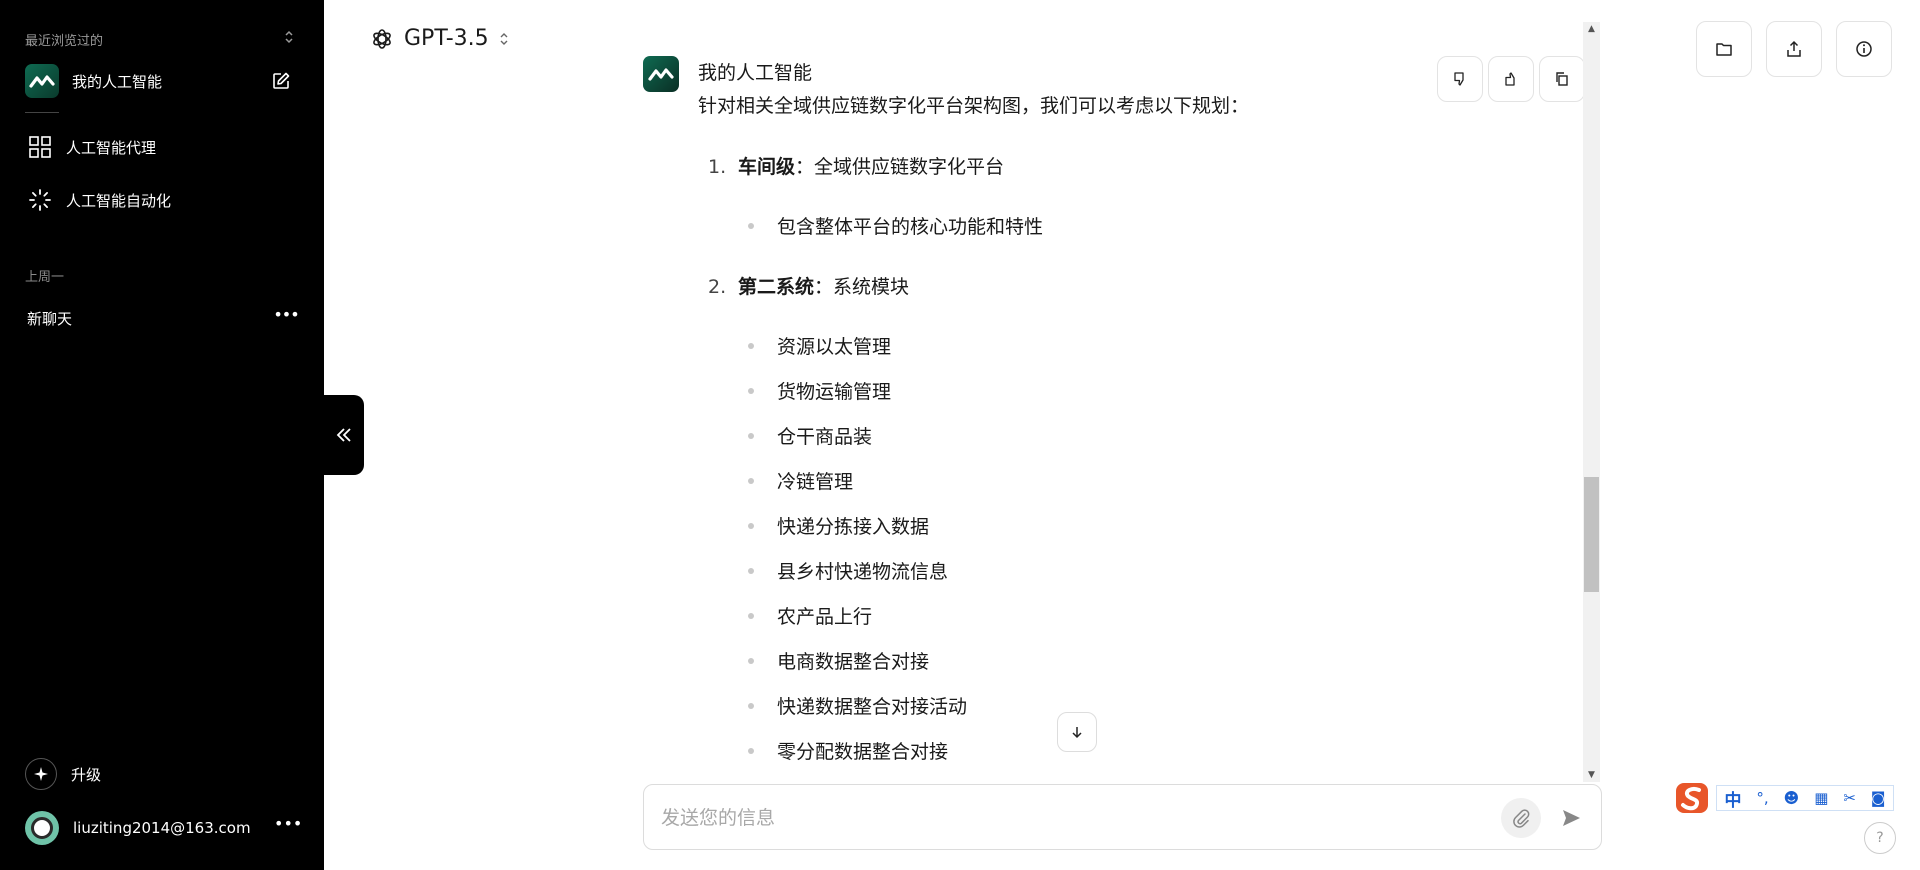 The width and height of the screenshot is (1920, 870). What do you see at coordinates (42, 112) in the screenshot?
I see `sidebar-divider` at bounding box center [42, 112].